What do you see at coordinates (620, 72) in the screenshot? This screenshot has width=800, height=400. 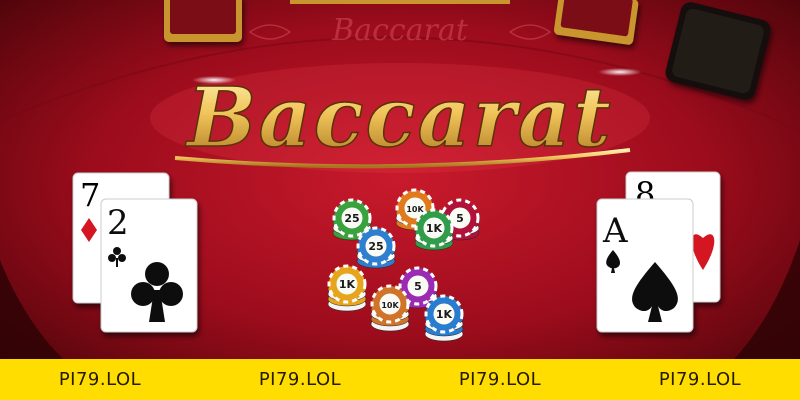 I see `logo-sparkle-right` at bounding box center [620, 72].